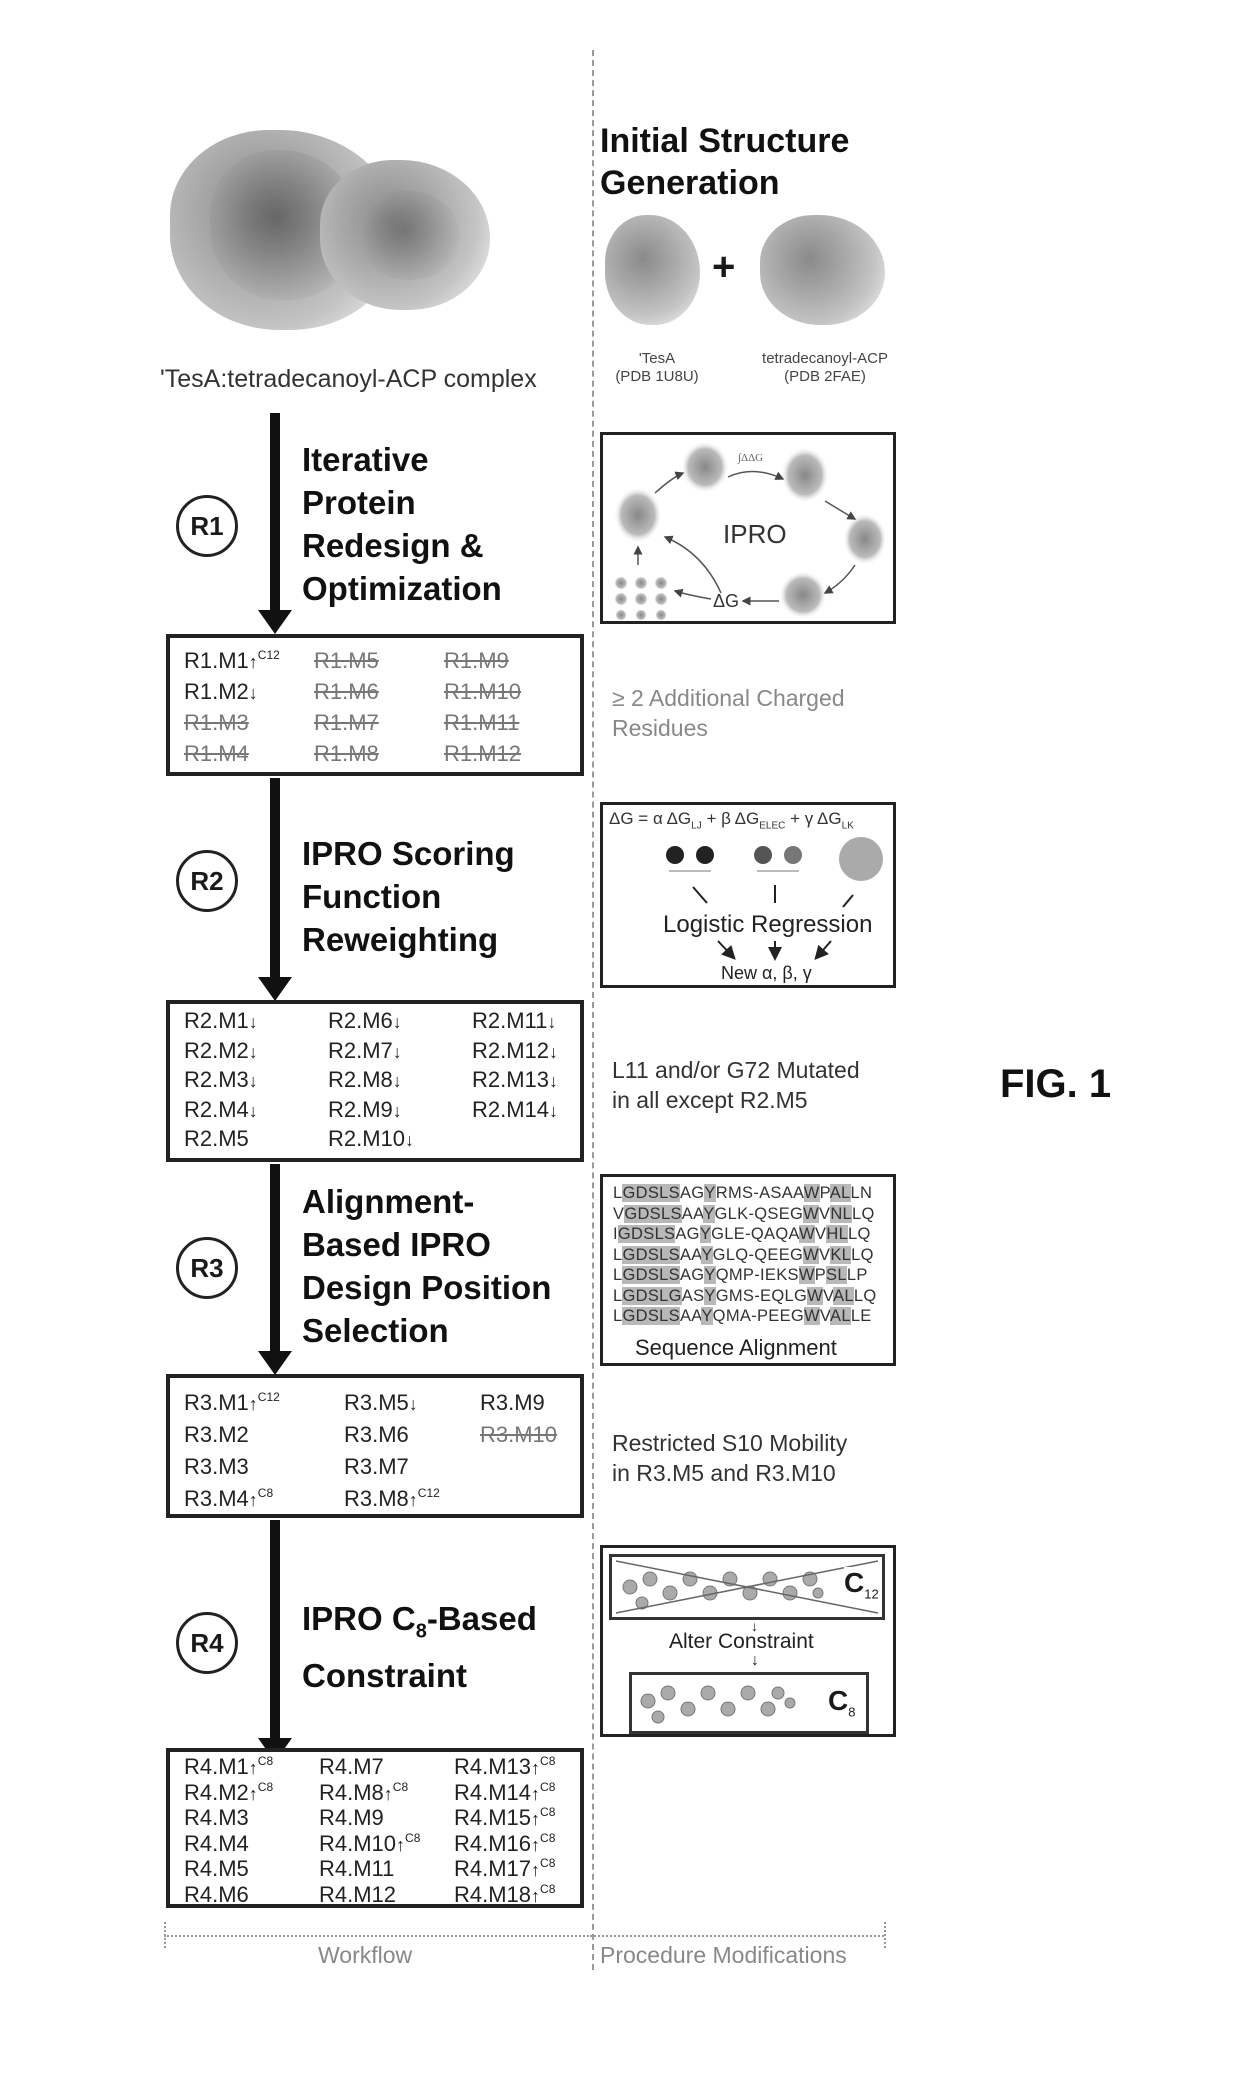 The height and width of the screenshot is (2085, 1240). I want to click on mutant-label: R2.M1, so click(216, 1020).